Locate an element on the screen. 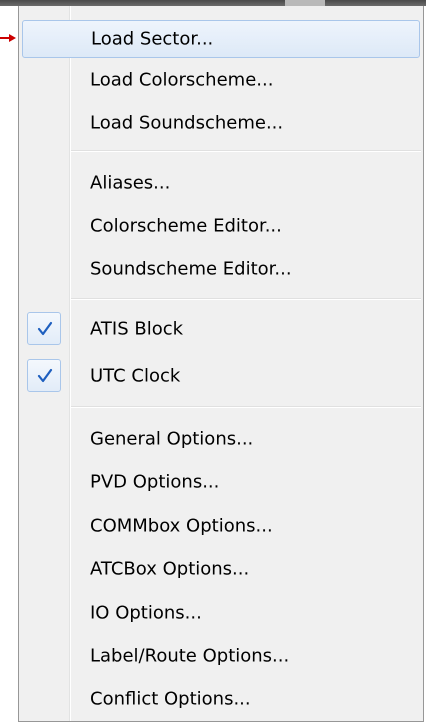 This screenshot has height=726, width=426. menu-item-utc-clock: UTC Clock is located at coordinates (221, 376).